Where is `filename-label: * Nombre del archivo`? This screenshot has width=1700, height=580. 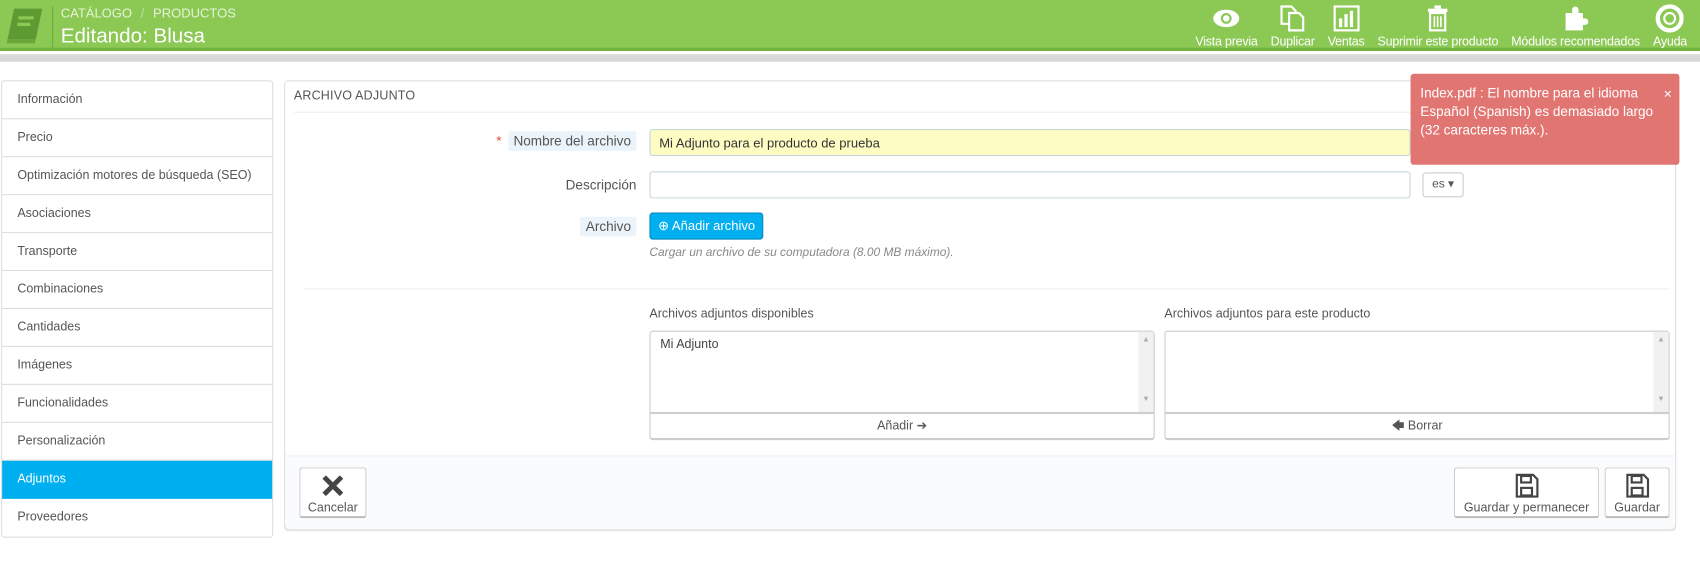
filename-label: * Nombre del archivo is located at coordinates (566, 141).